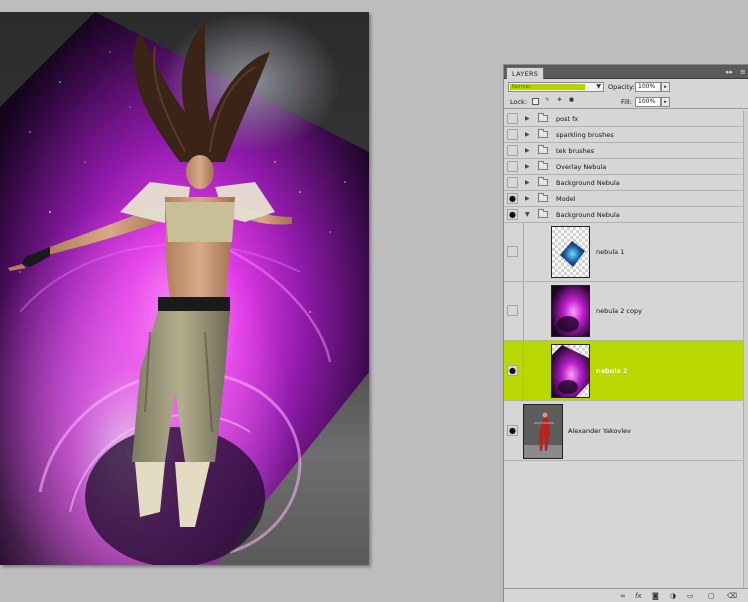  Describe the element at coordinates (559, 101) in the screenshot. I see `lock-position-icon: ✥` at that location.